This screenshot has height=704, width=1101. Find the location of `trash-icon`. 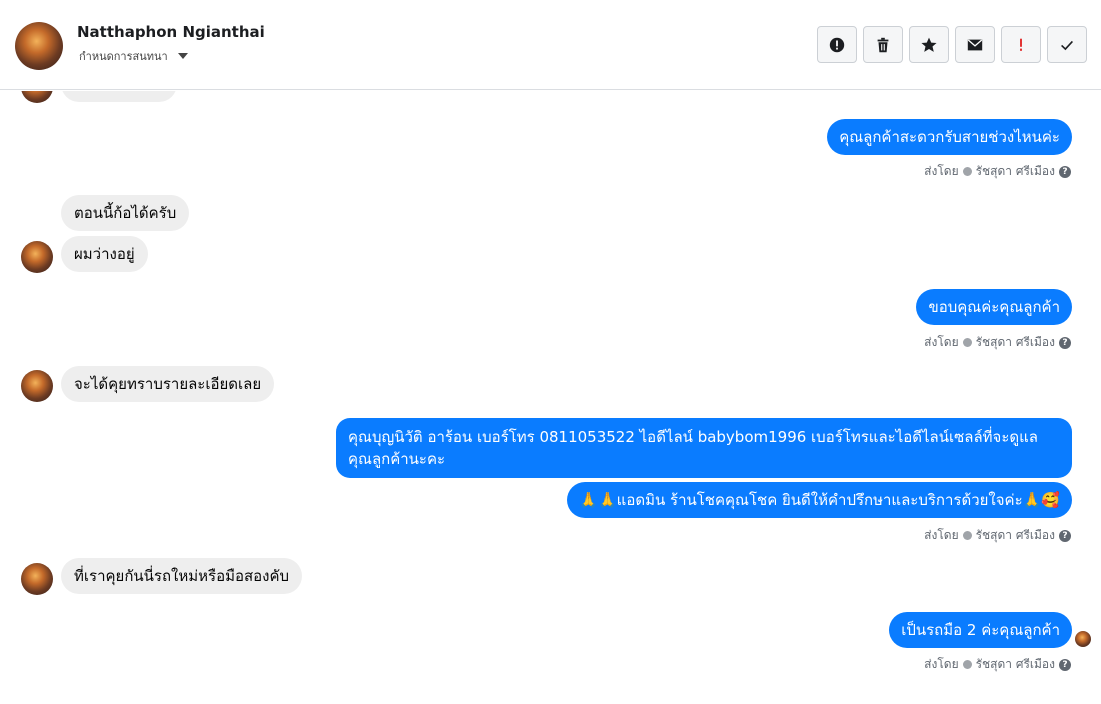

trash-icon is located at coordinates (883, 44).